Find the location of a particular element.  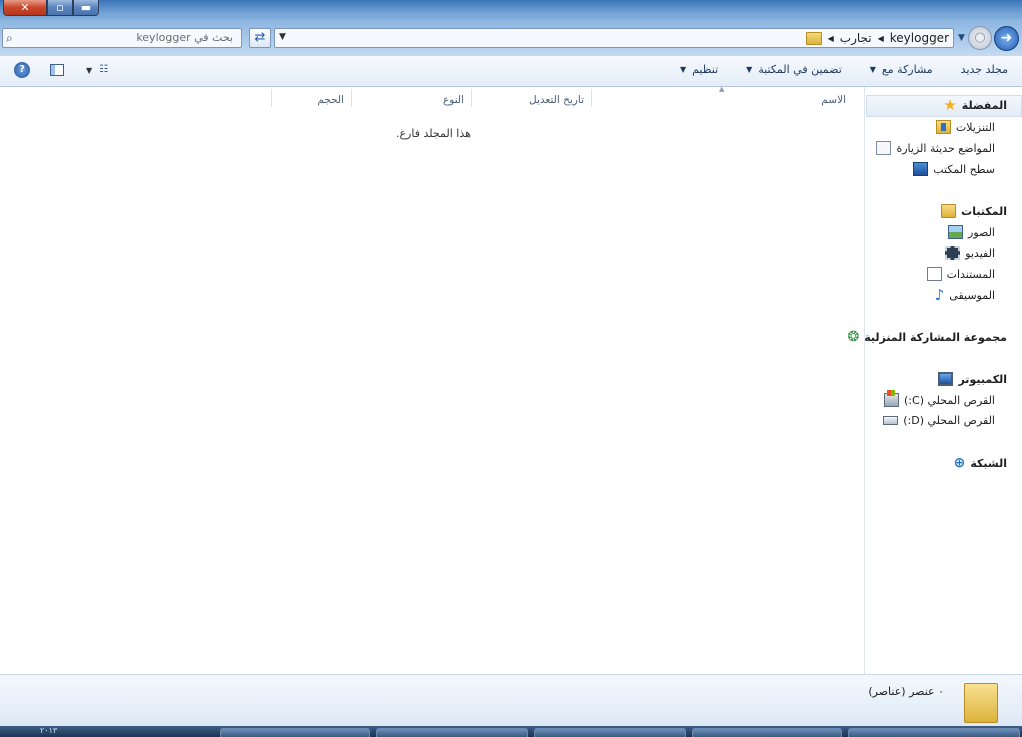

nav-item-desktop: سطح المكتب is located at coordinates (954, 169).